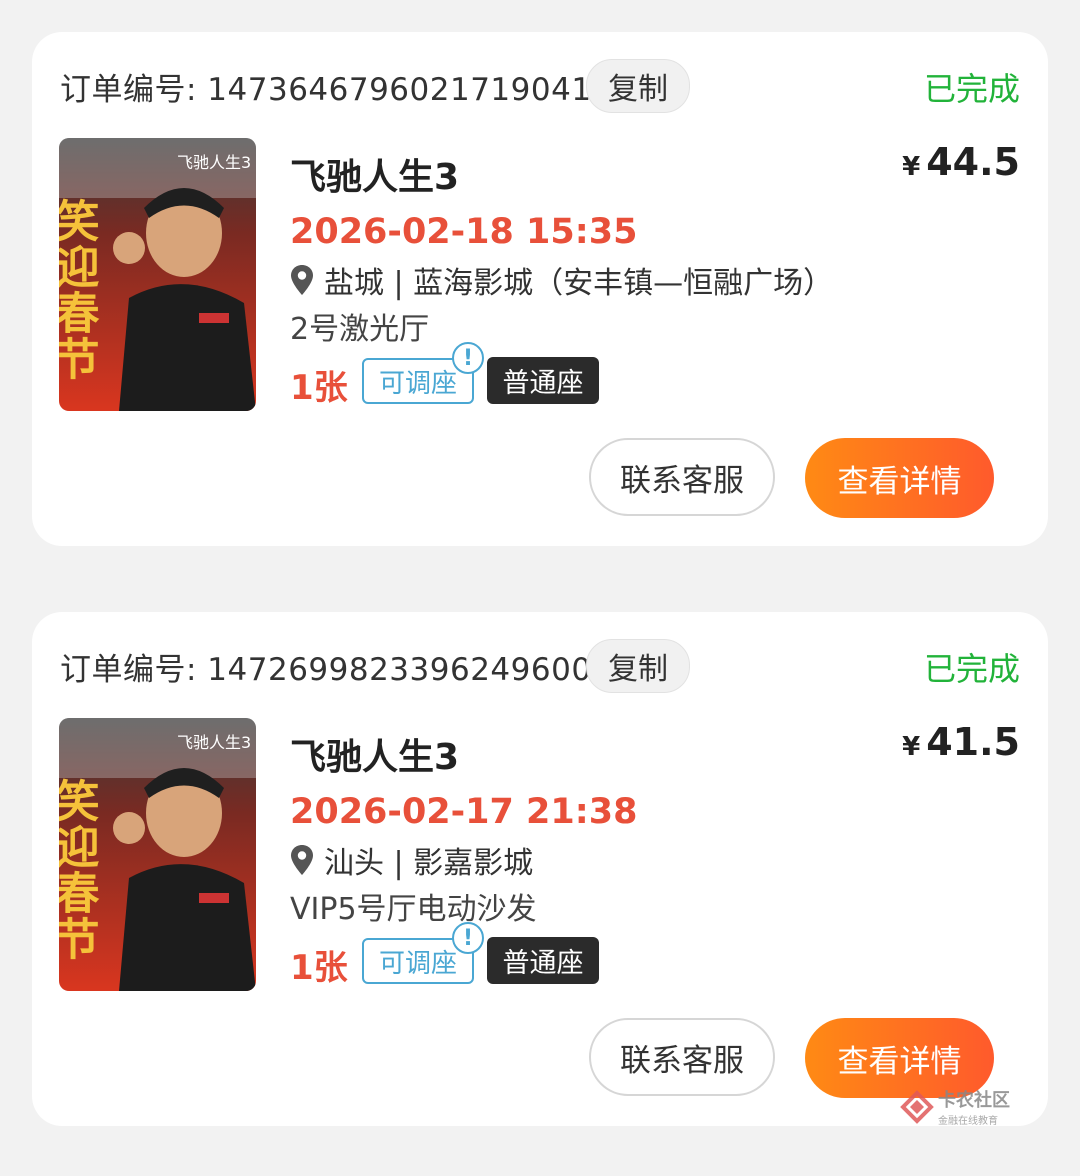 The image size is (1080, 1176). Describe the element at coordinates (326, 90) in the screenshot. I see `order-number: 订单编号: 1473646796021719041` at that location.